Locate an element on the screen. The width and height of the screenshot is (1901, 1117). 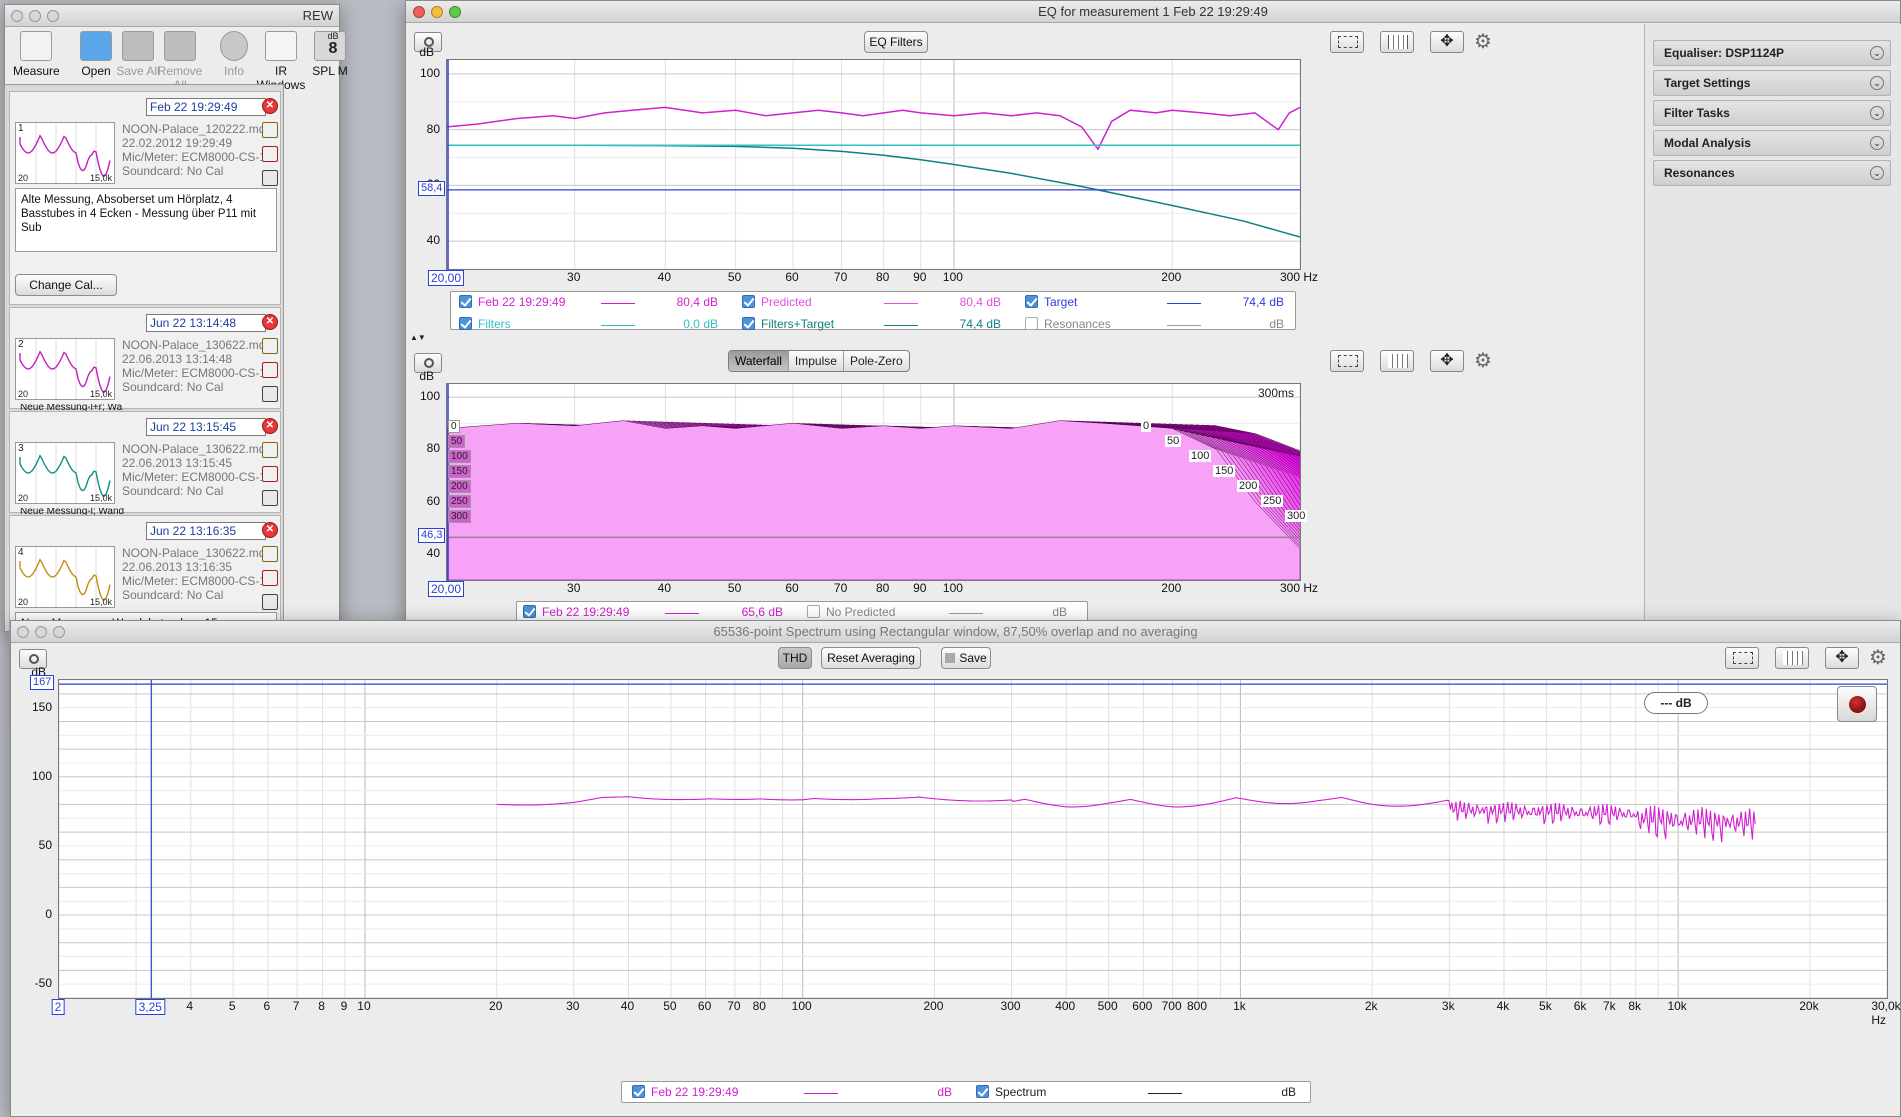
close-window-button is located at coordinates (17, 16).